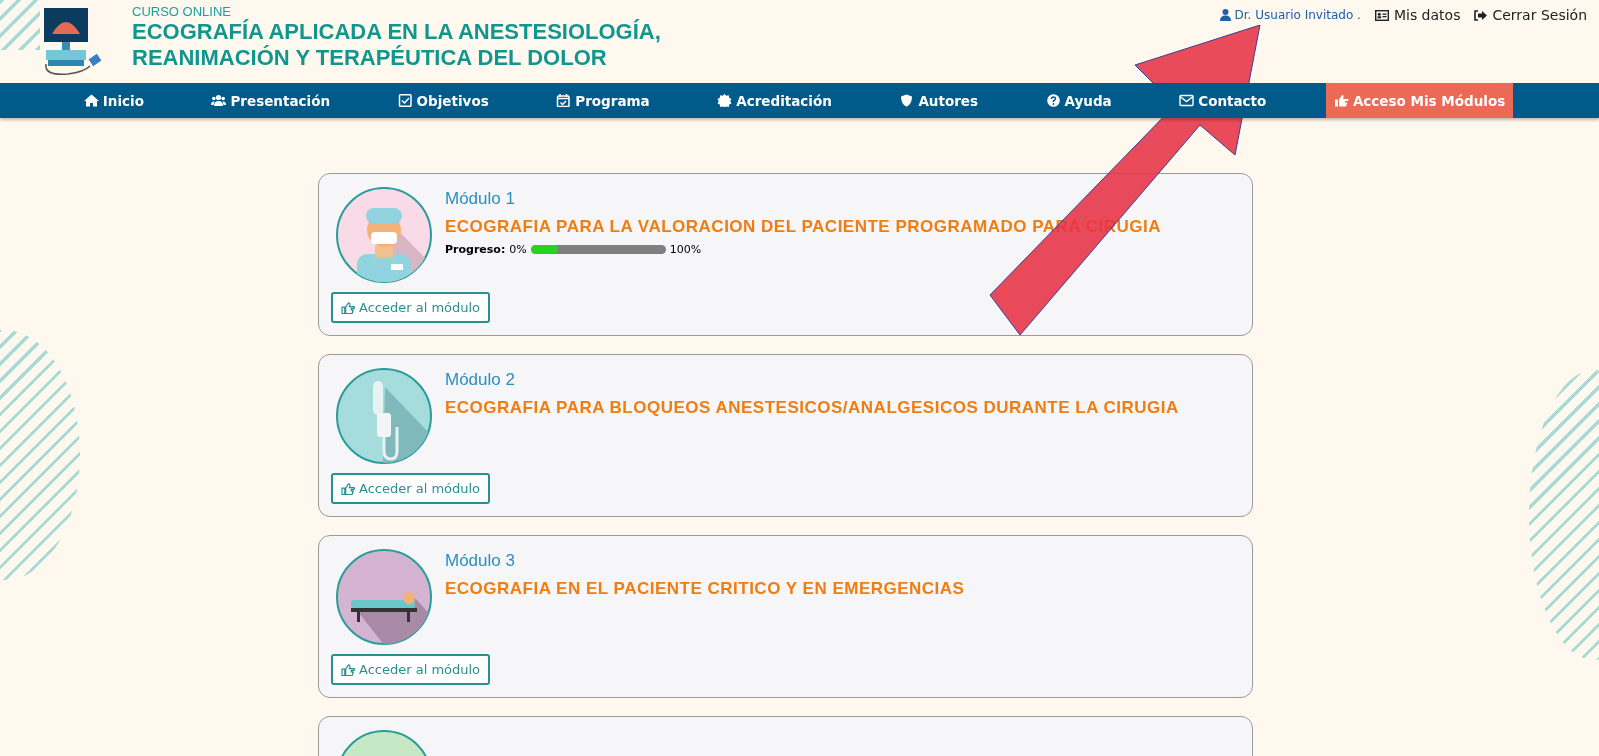  I want to click on check-icon, so click(405, 100).